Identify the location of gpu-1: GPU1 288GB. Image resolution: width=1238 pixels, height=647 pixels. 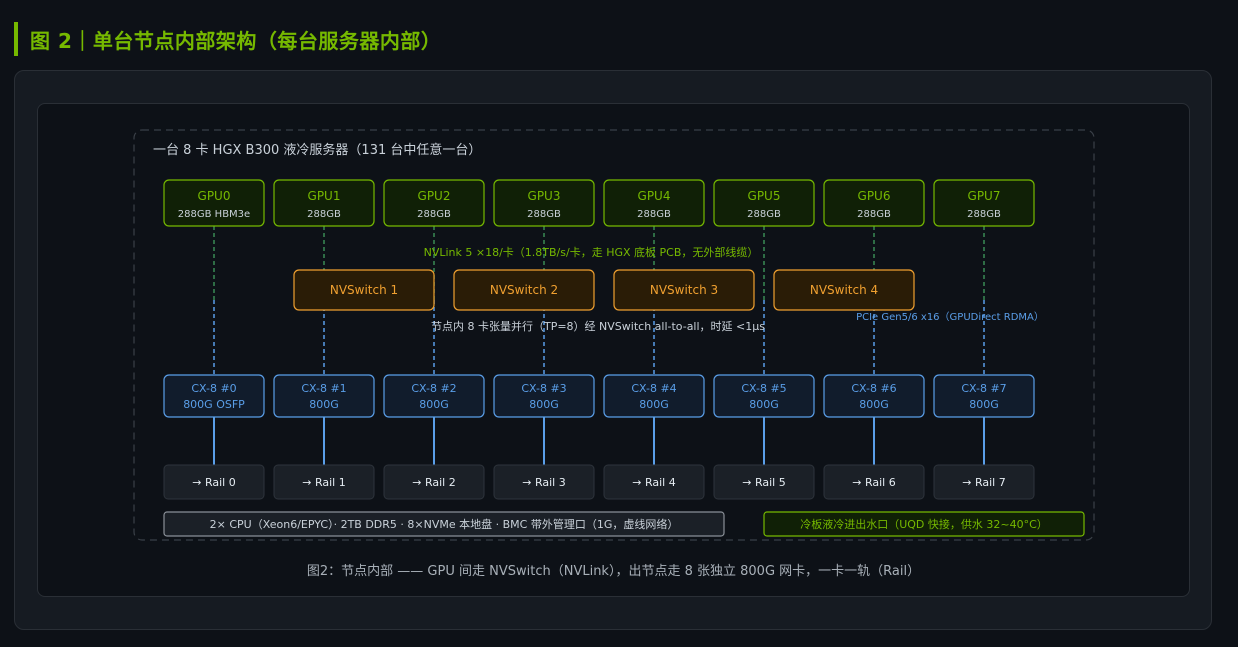
(324, 203).